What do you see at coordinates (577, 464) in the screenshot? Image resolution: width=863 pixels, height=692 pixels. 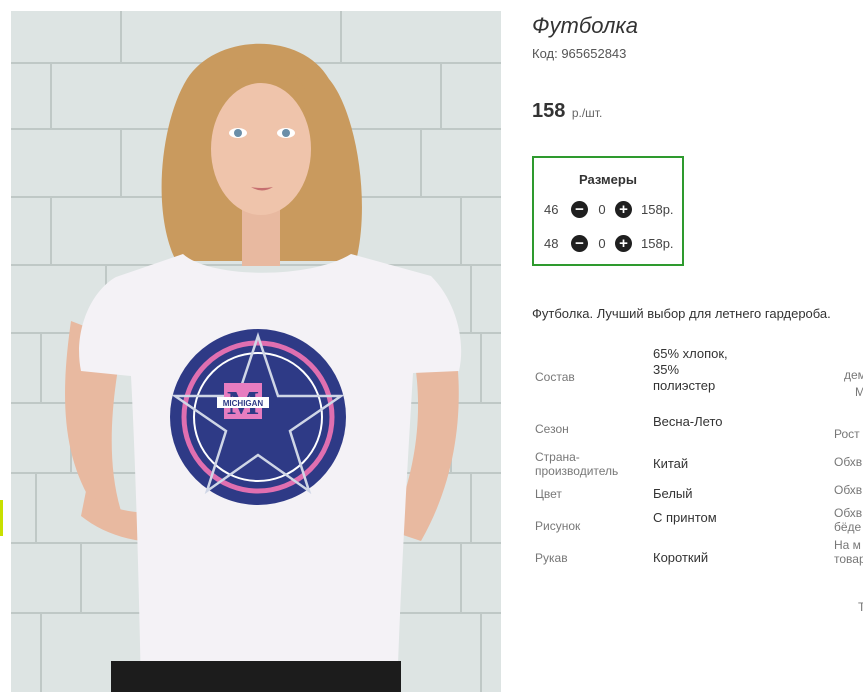 I see `property-key: Страна-производитель` at bounding box center [577, 464].